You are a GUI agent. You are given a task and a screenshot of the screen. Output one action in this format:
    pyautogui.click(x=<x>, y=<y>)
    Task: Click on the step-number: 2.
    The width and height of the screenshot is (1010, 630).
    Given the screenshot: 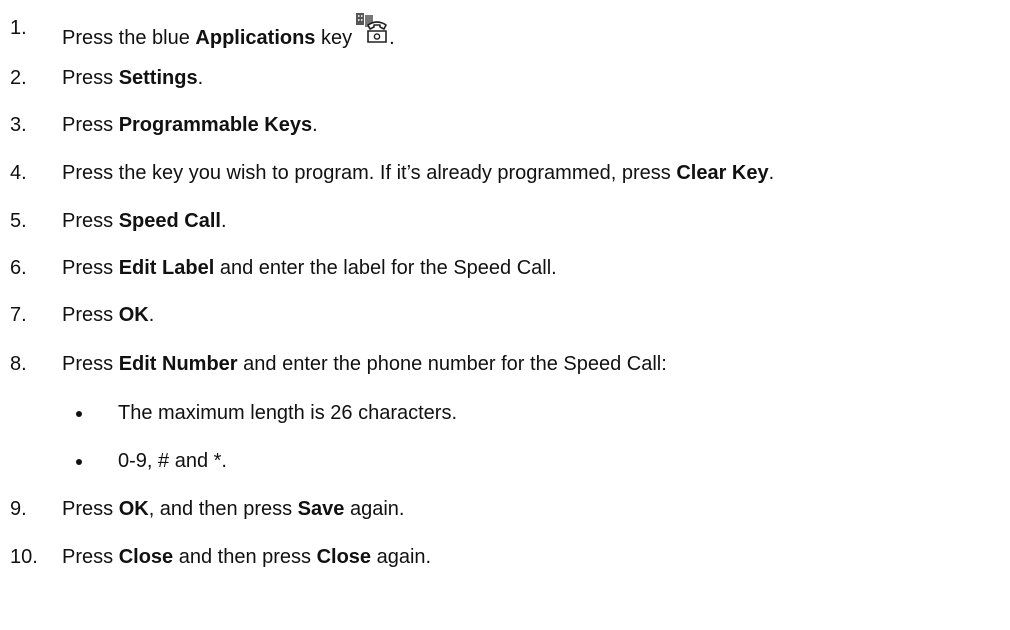 What is the action you would take?
    pyautogui.click(x=18, y=78)
    